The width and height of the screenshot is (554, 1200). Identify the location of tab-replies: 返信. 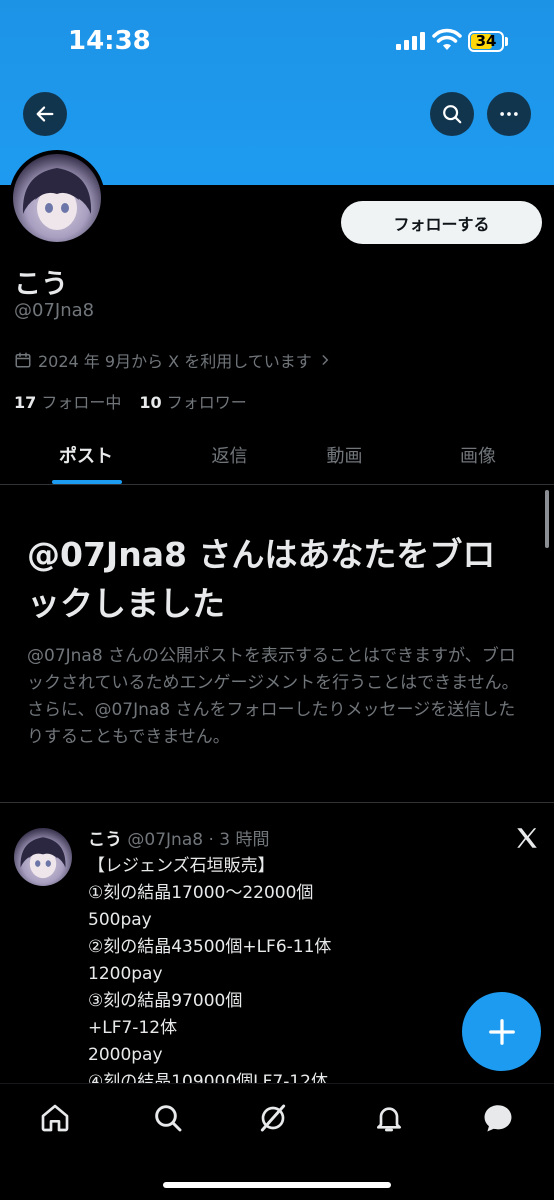
(229, 455).